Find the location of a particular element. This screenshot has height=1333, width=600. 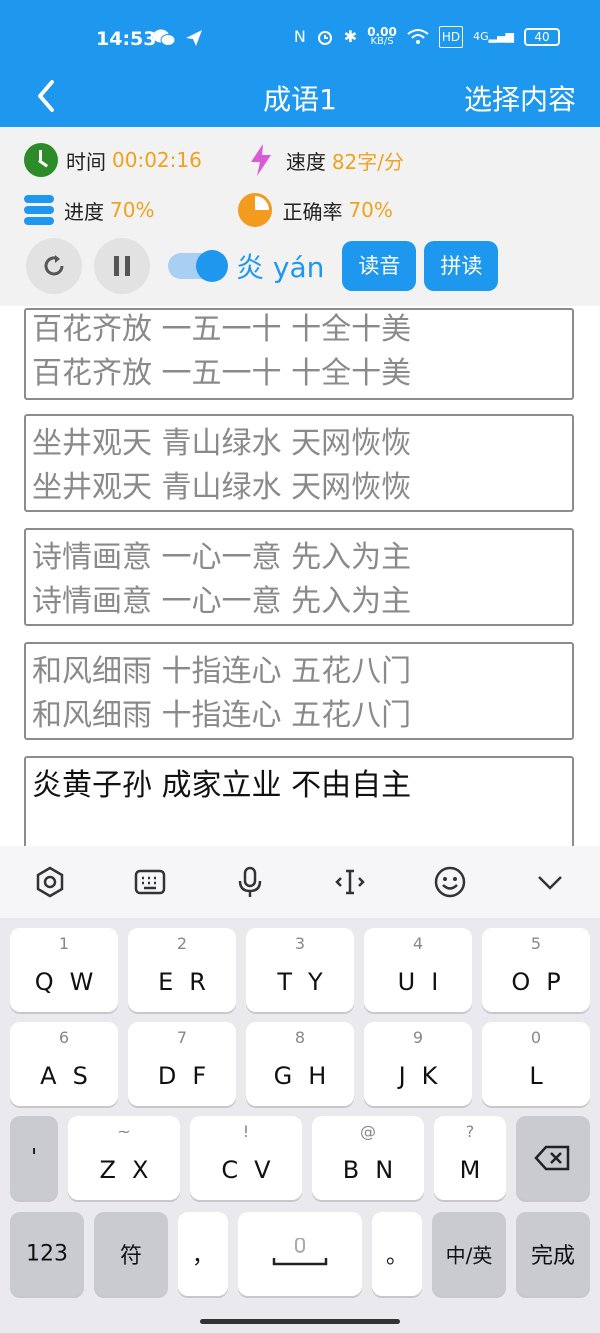

space-mic-icon is located at coordinates (300, 1252).